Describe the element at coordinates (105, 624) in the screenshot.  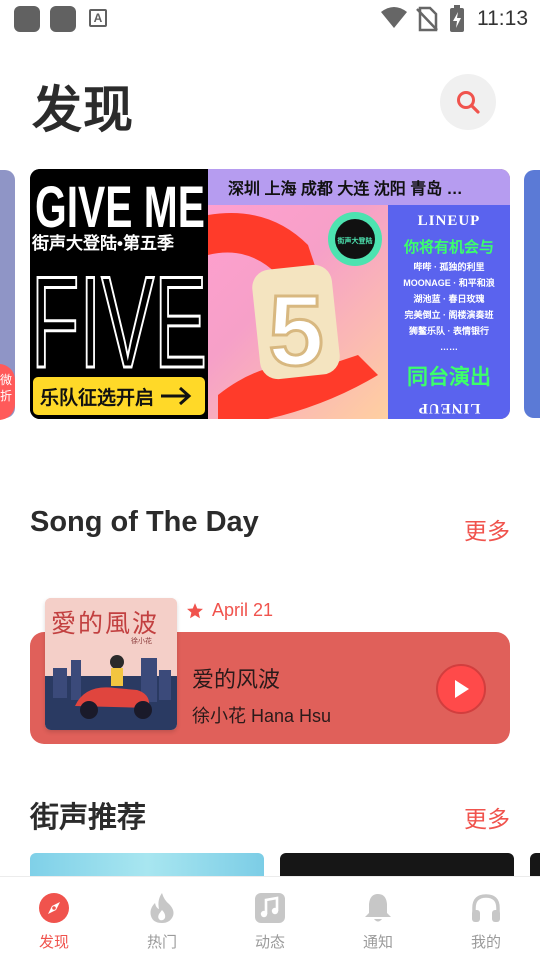
I see `album-cover-title: 愛的風波` at that location.